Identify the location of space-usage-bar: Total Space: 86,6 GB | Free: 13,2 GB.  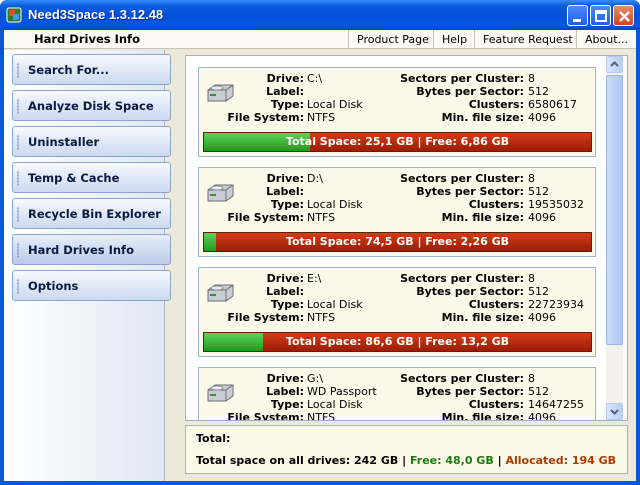
(397, 342).